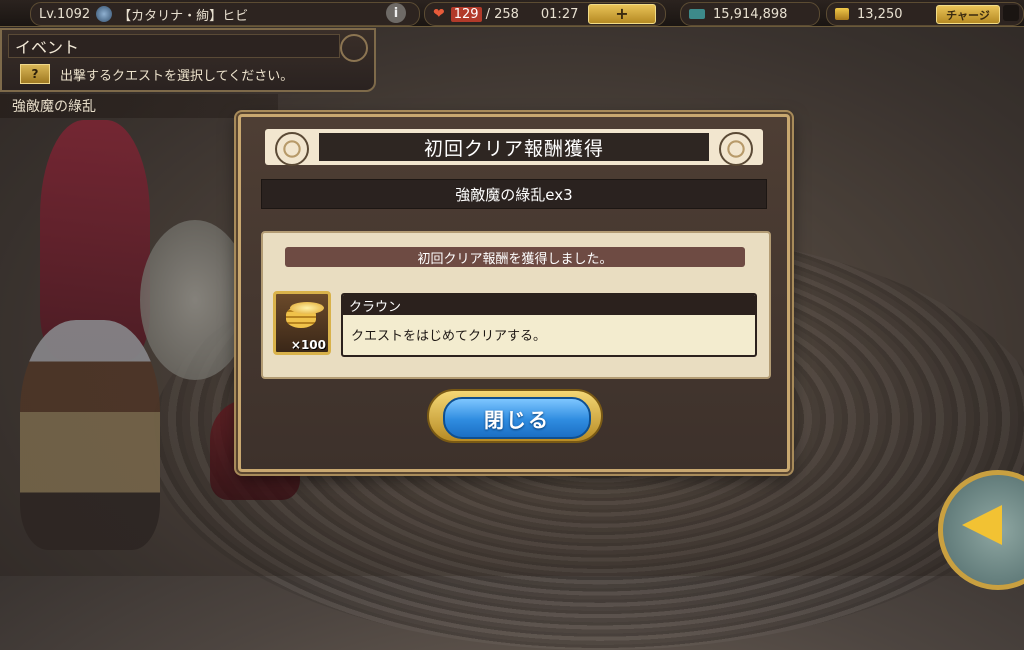 This screenshot has height=650, width=1024. Describe the element at coordinates (622, 14) in the screenshot. I see `stamina-plus-button: +` at that location.